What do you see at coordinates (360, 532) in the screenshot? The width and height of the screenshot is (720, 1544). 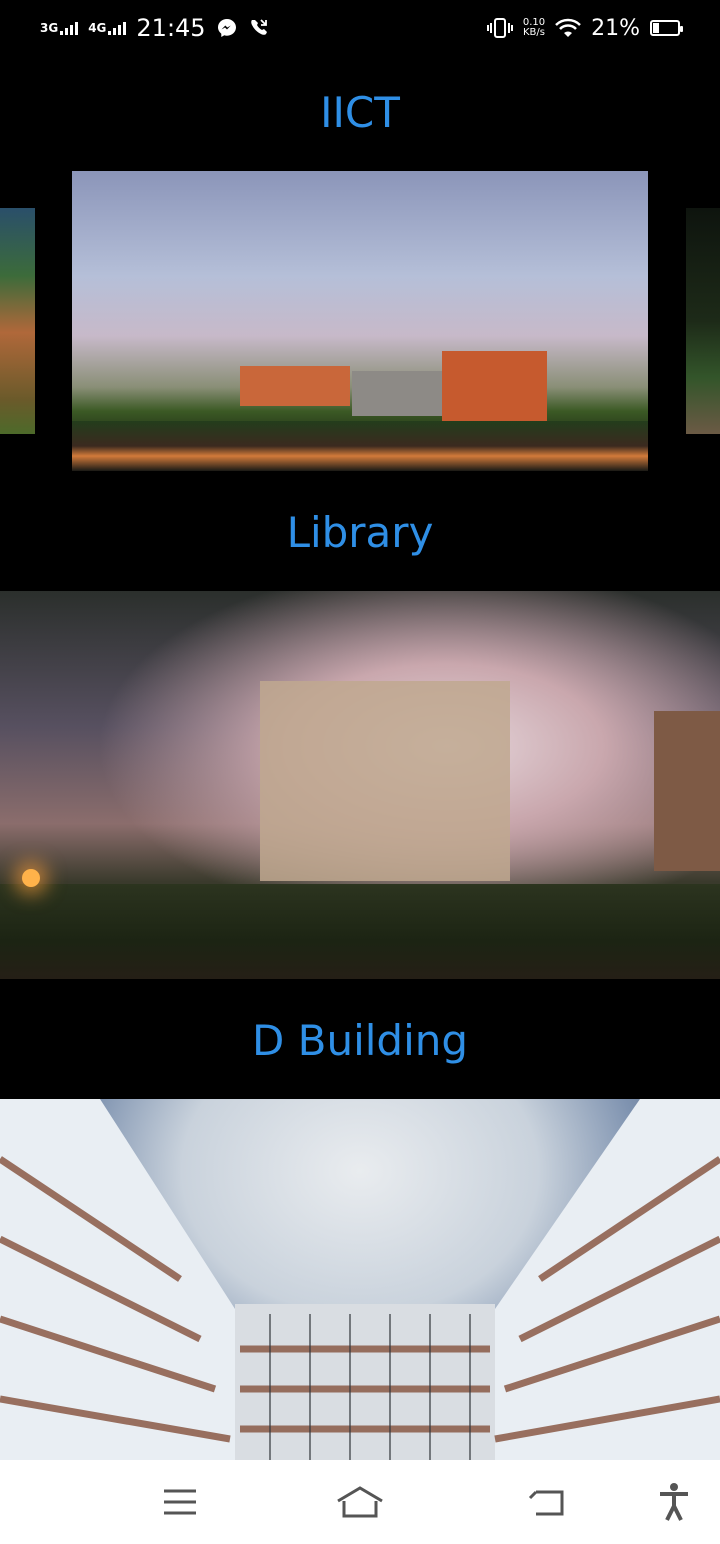 I see `section-title-library: Library` at bounding box center [360, 532].